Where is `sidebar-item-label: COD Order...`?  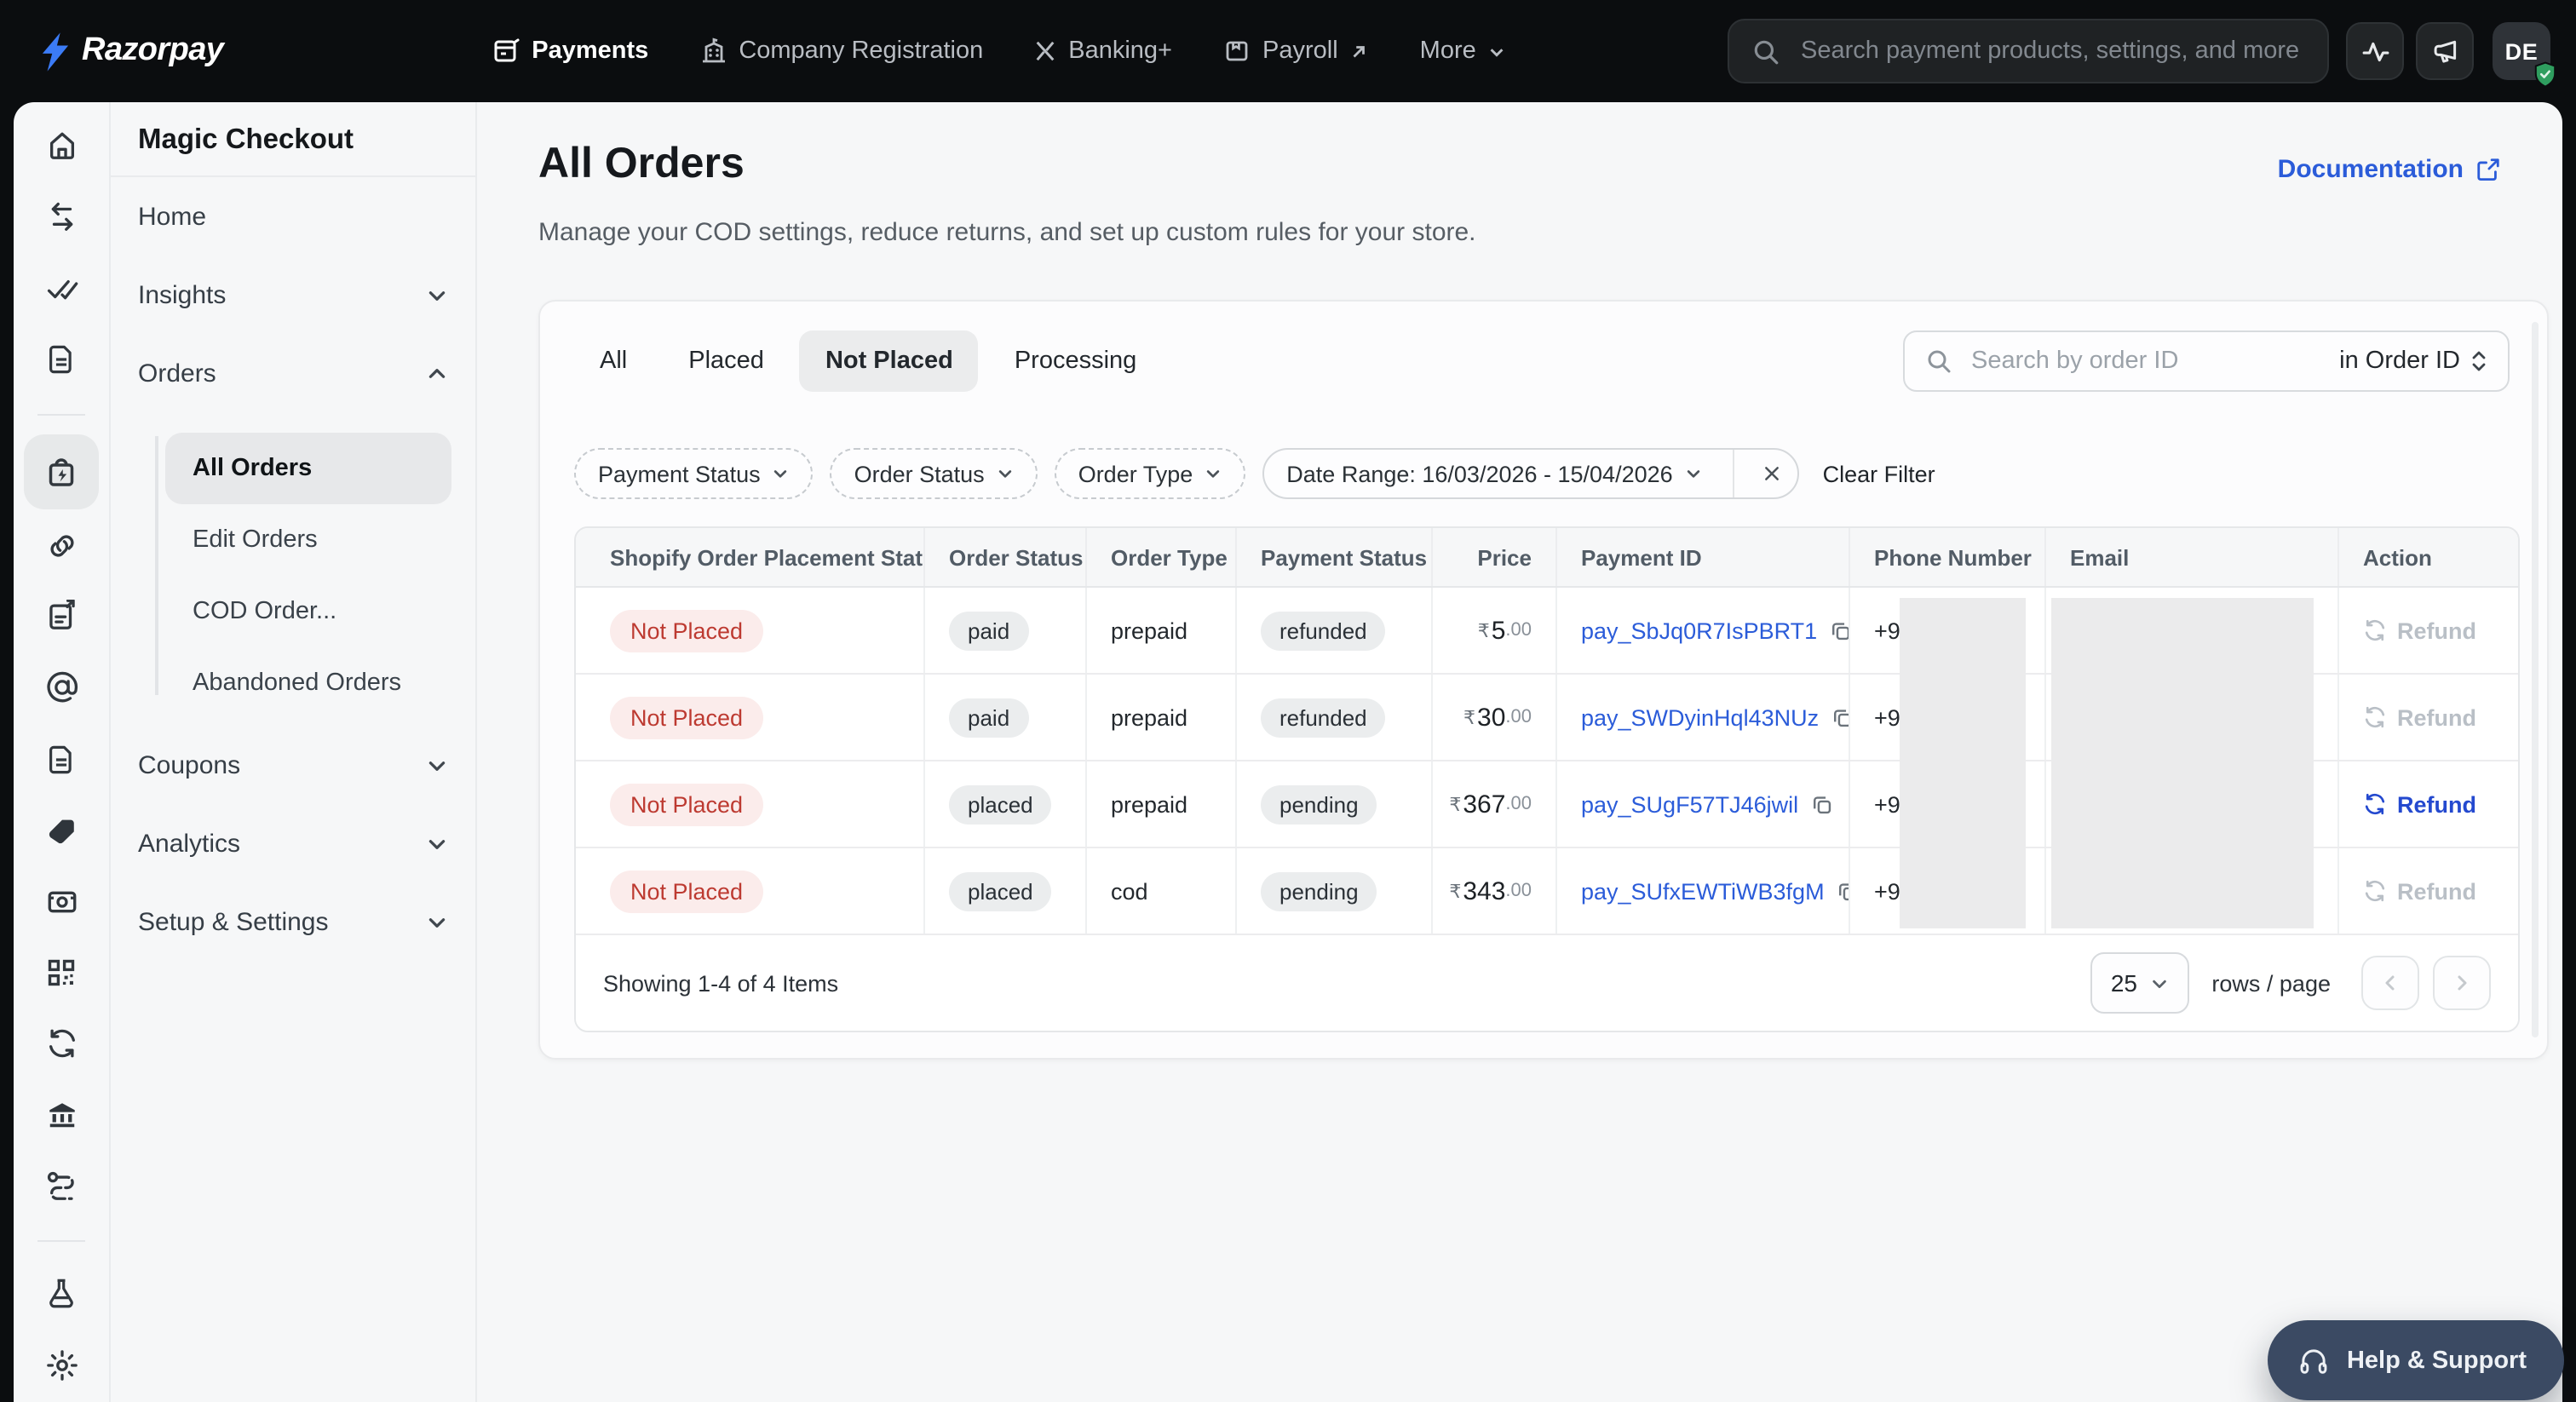 sidebar-item-label: COD Order... is located at coordinates (265, 611).